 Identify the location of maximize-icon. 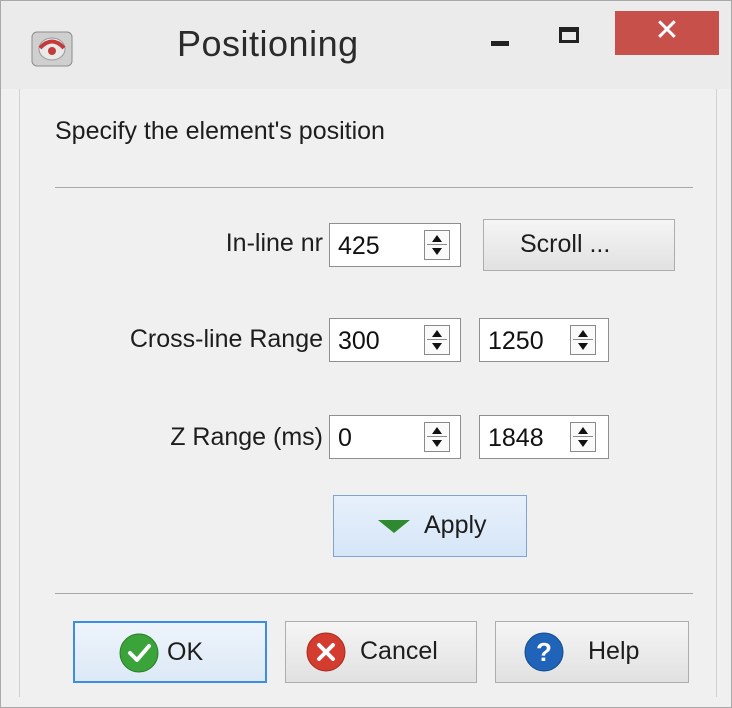
(569, 35).